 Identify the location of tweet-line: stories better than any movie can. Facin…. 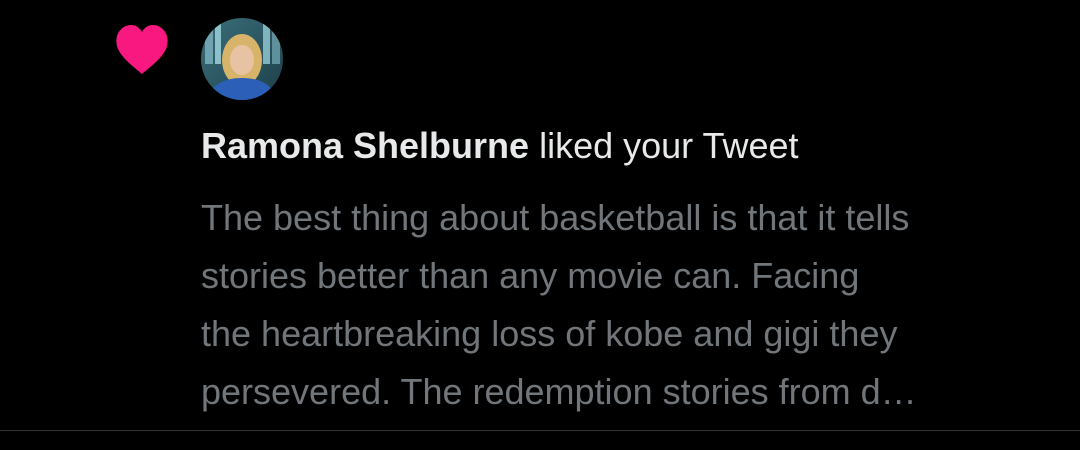
(530, 275).